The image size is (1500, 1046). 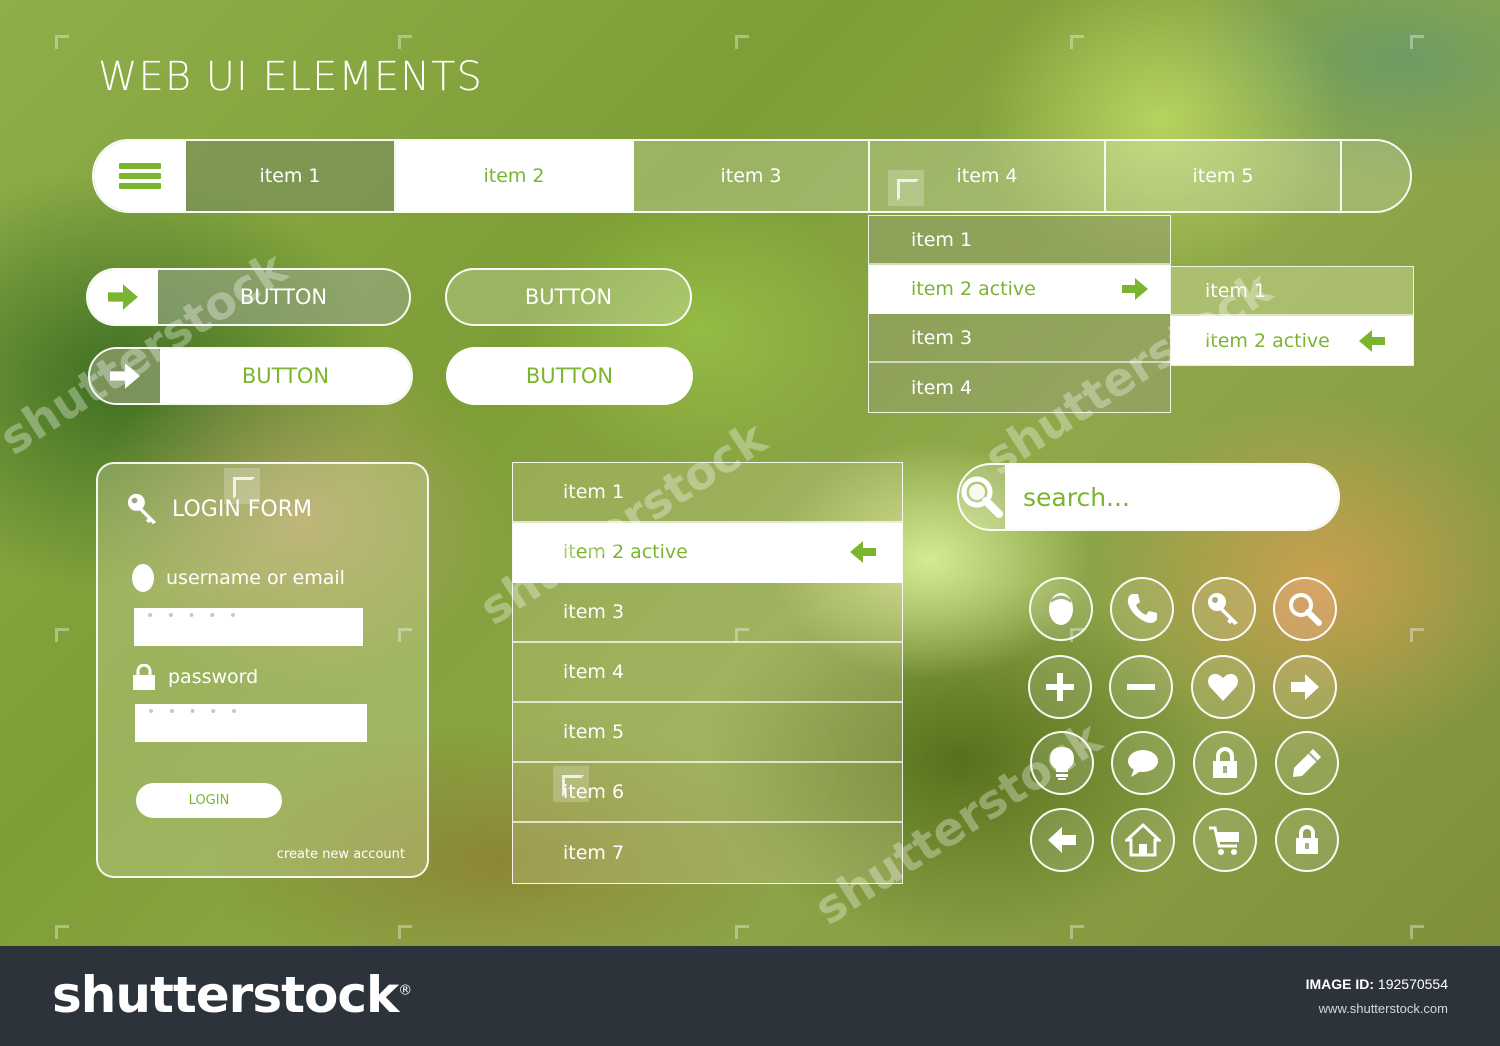 I want to click on search-input, so click(x=1171, y=497).